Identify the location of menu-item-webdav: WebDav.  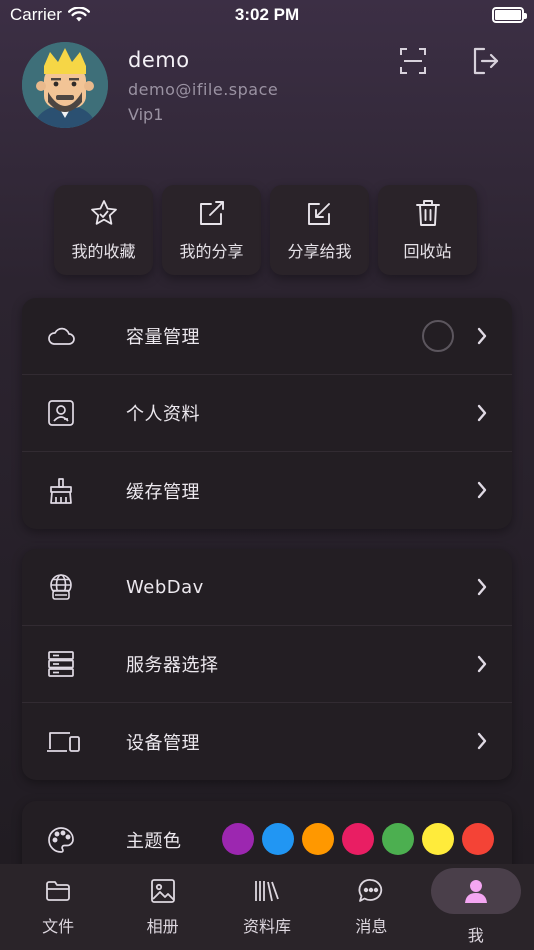
(267, 587).